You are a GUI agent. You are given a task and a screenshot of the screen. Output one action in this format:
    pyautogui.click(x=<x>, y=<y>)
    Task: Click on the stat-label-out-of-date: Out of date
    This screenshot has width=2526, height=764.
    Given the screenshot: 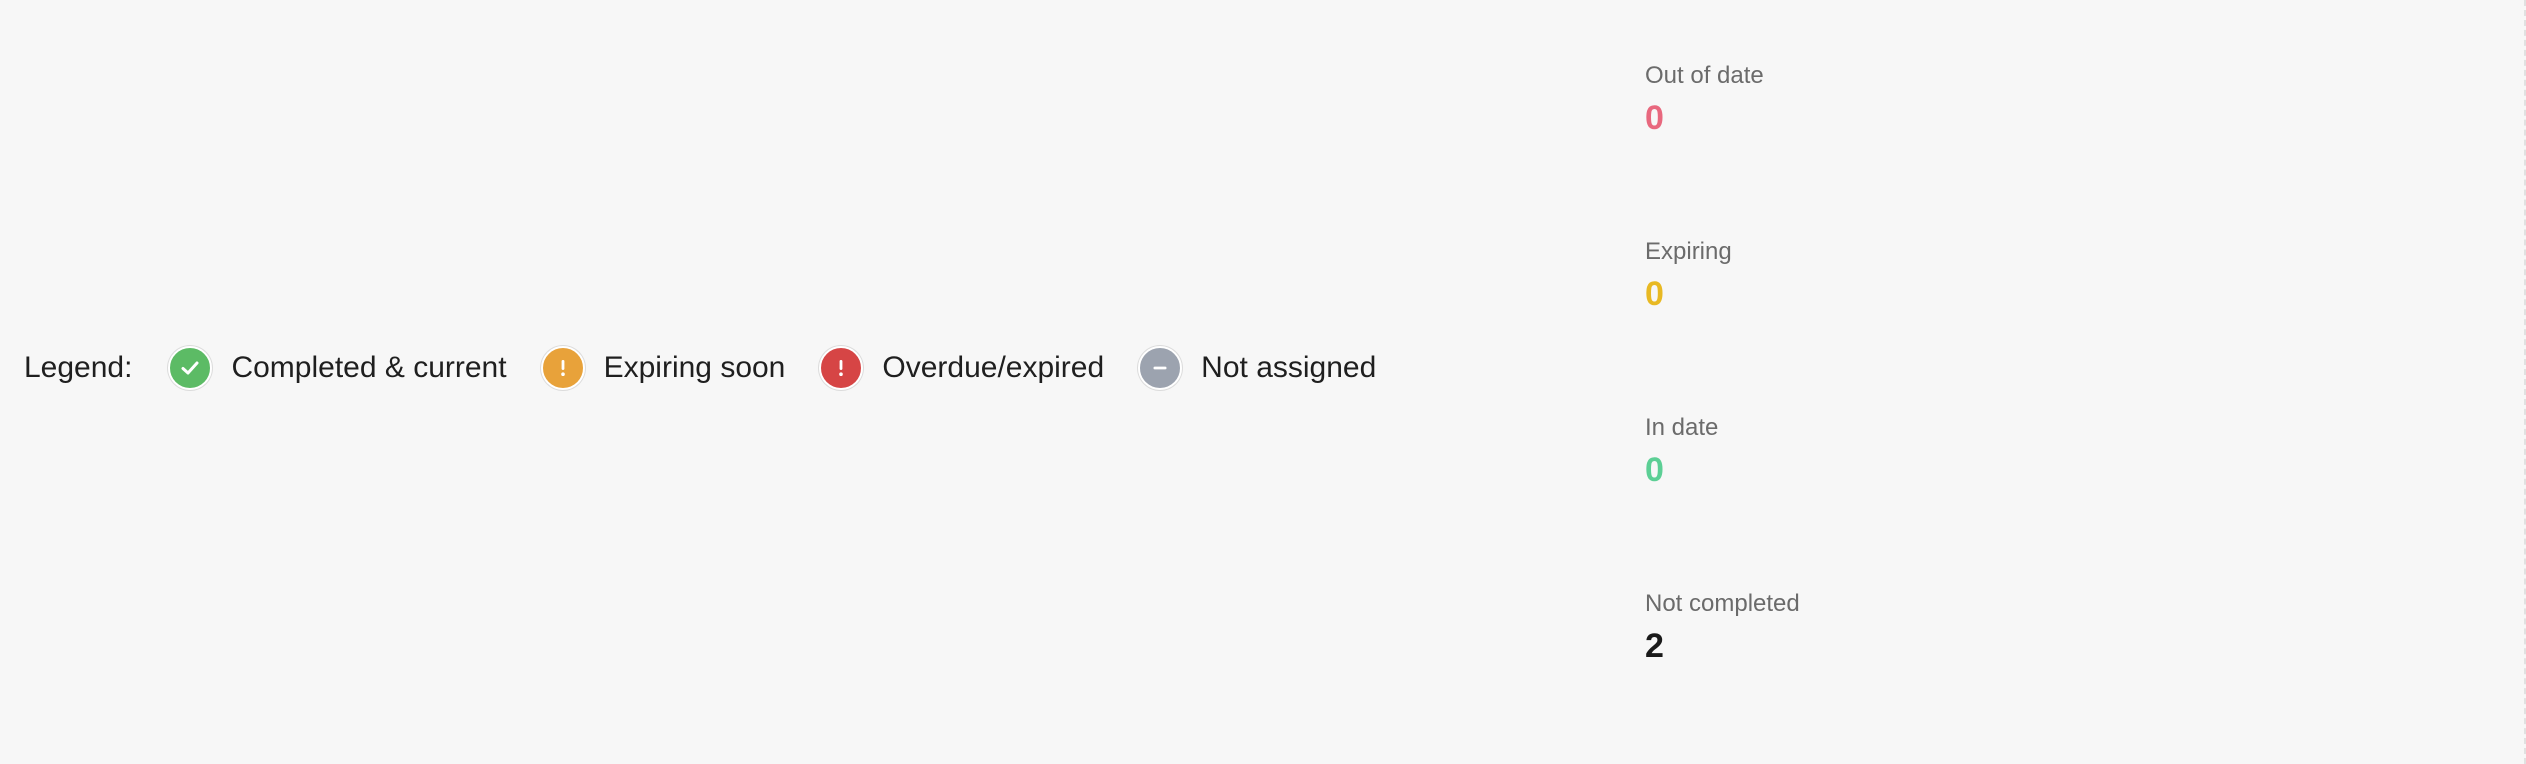 What is the action you would take?
    pyautogui.click(x=1704, y=75)
    